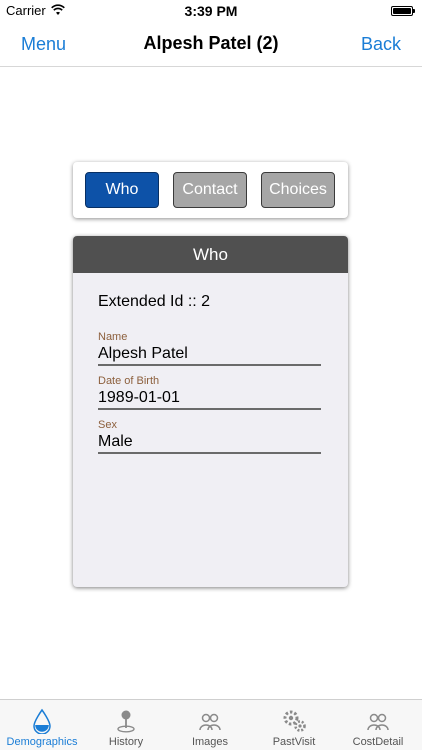  Describe the element at coordinates (129, 381) in the screenshot. I see `dob-label: Date of Birth` at that location.